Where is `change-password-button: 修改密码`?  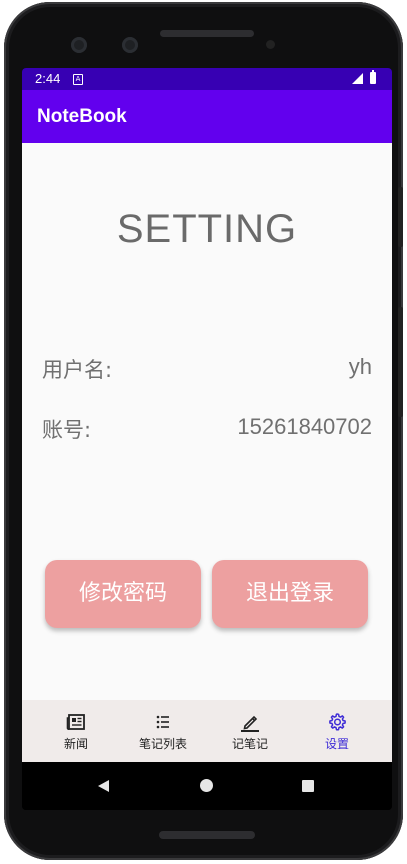 change-password-button: 修改密码 is located at coordinates (123, 594).